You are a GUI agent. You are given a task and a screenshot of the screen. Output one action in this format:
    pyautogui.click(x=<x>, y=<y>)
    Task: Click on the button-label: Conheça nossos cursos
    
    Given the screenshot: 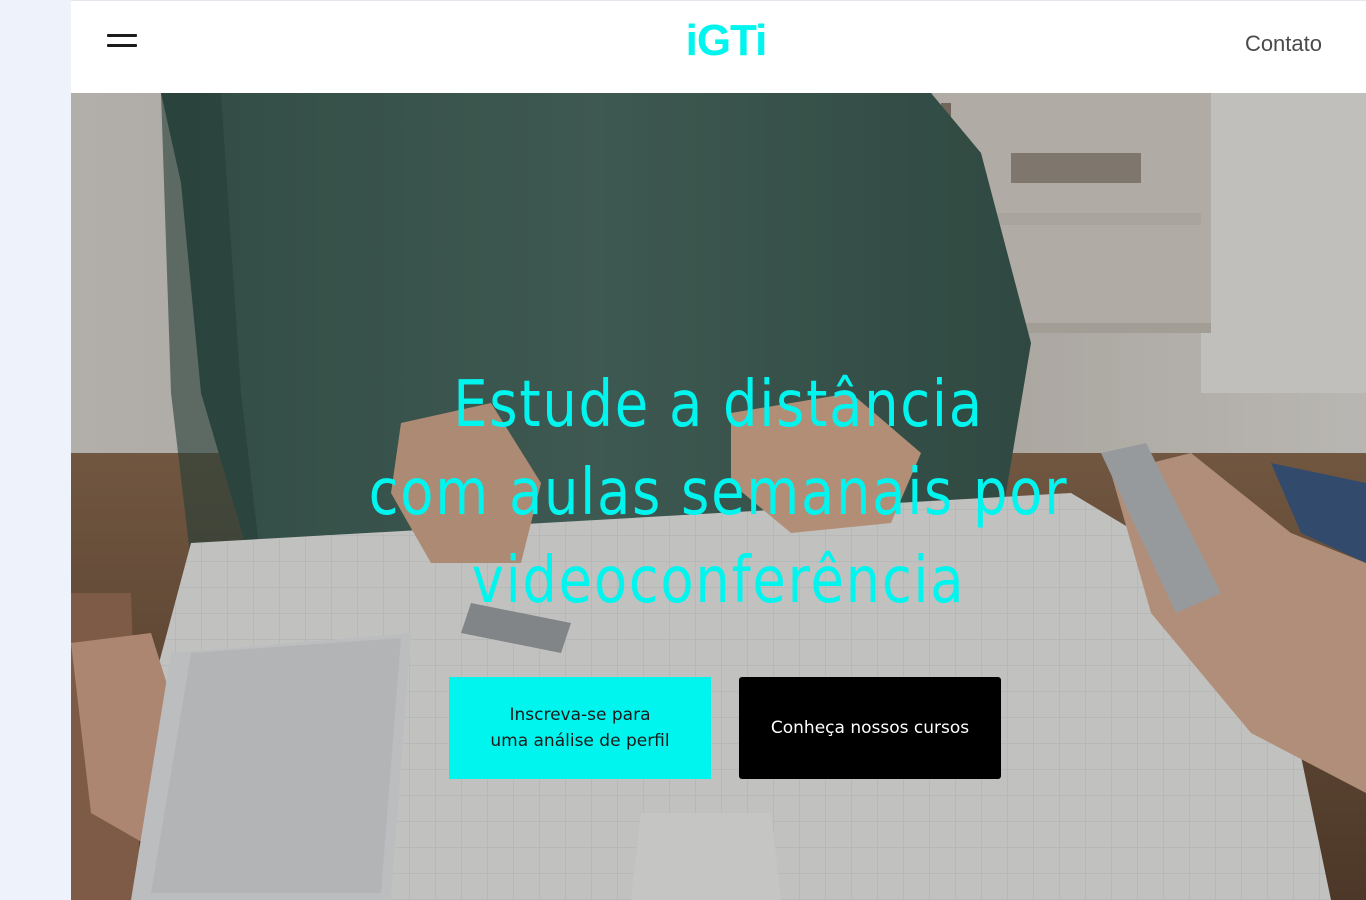 What is the action you would take?
    pyautogui.click(x=870, y=728)
    